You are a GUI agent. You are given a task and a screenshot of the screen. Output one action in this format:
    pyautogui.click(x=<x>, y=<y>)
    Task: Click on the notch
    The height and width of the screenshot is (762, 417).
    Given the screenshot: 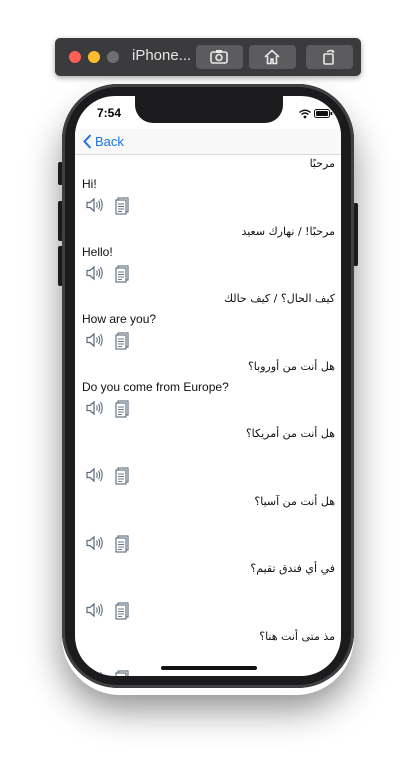 What is the action you would take?
    pyautogui.click(x=209, y=109)
    